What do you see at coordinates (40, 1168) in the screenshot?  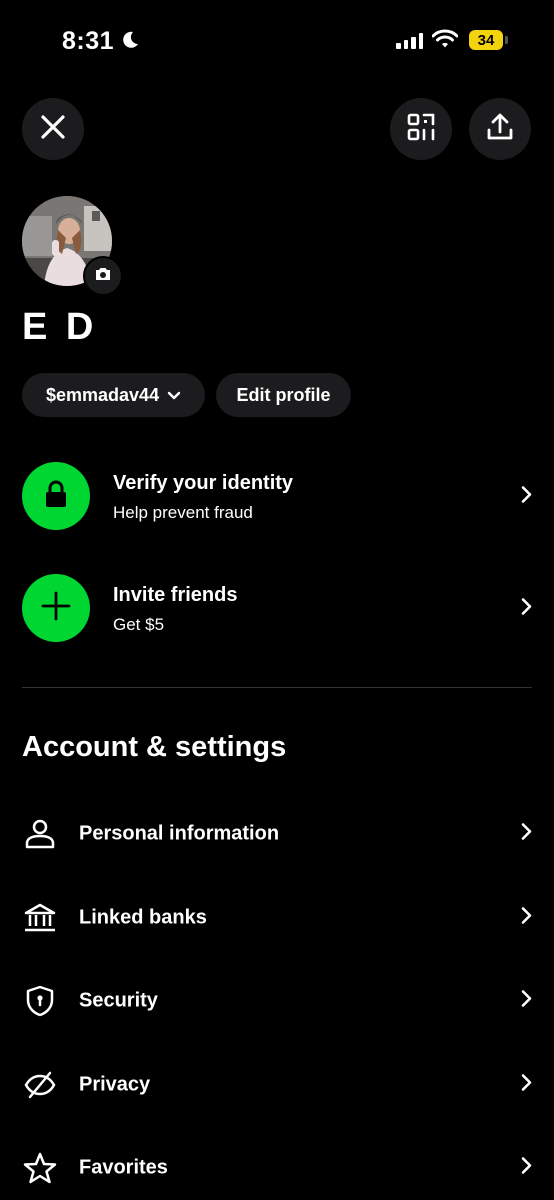 I see `star-icon` at bounding box center [40, 1168].